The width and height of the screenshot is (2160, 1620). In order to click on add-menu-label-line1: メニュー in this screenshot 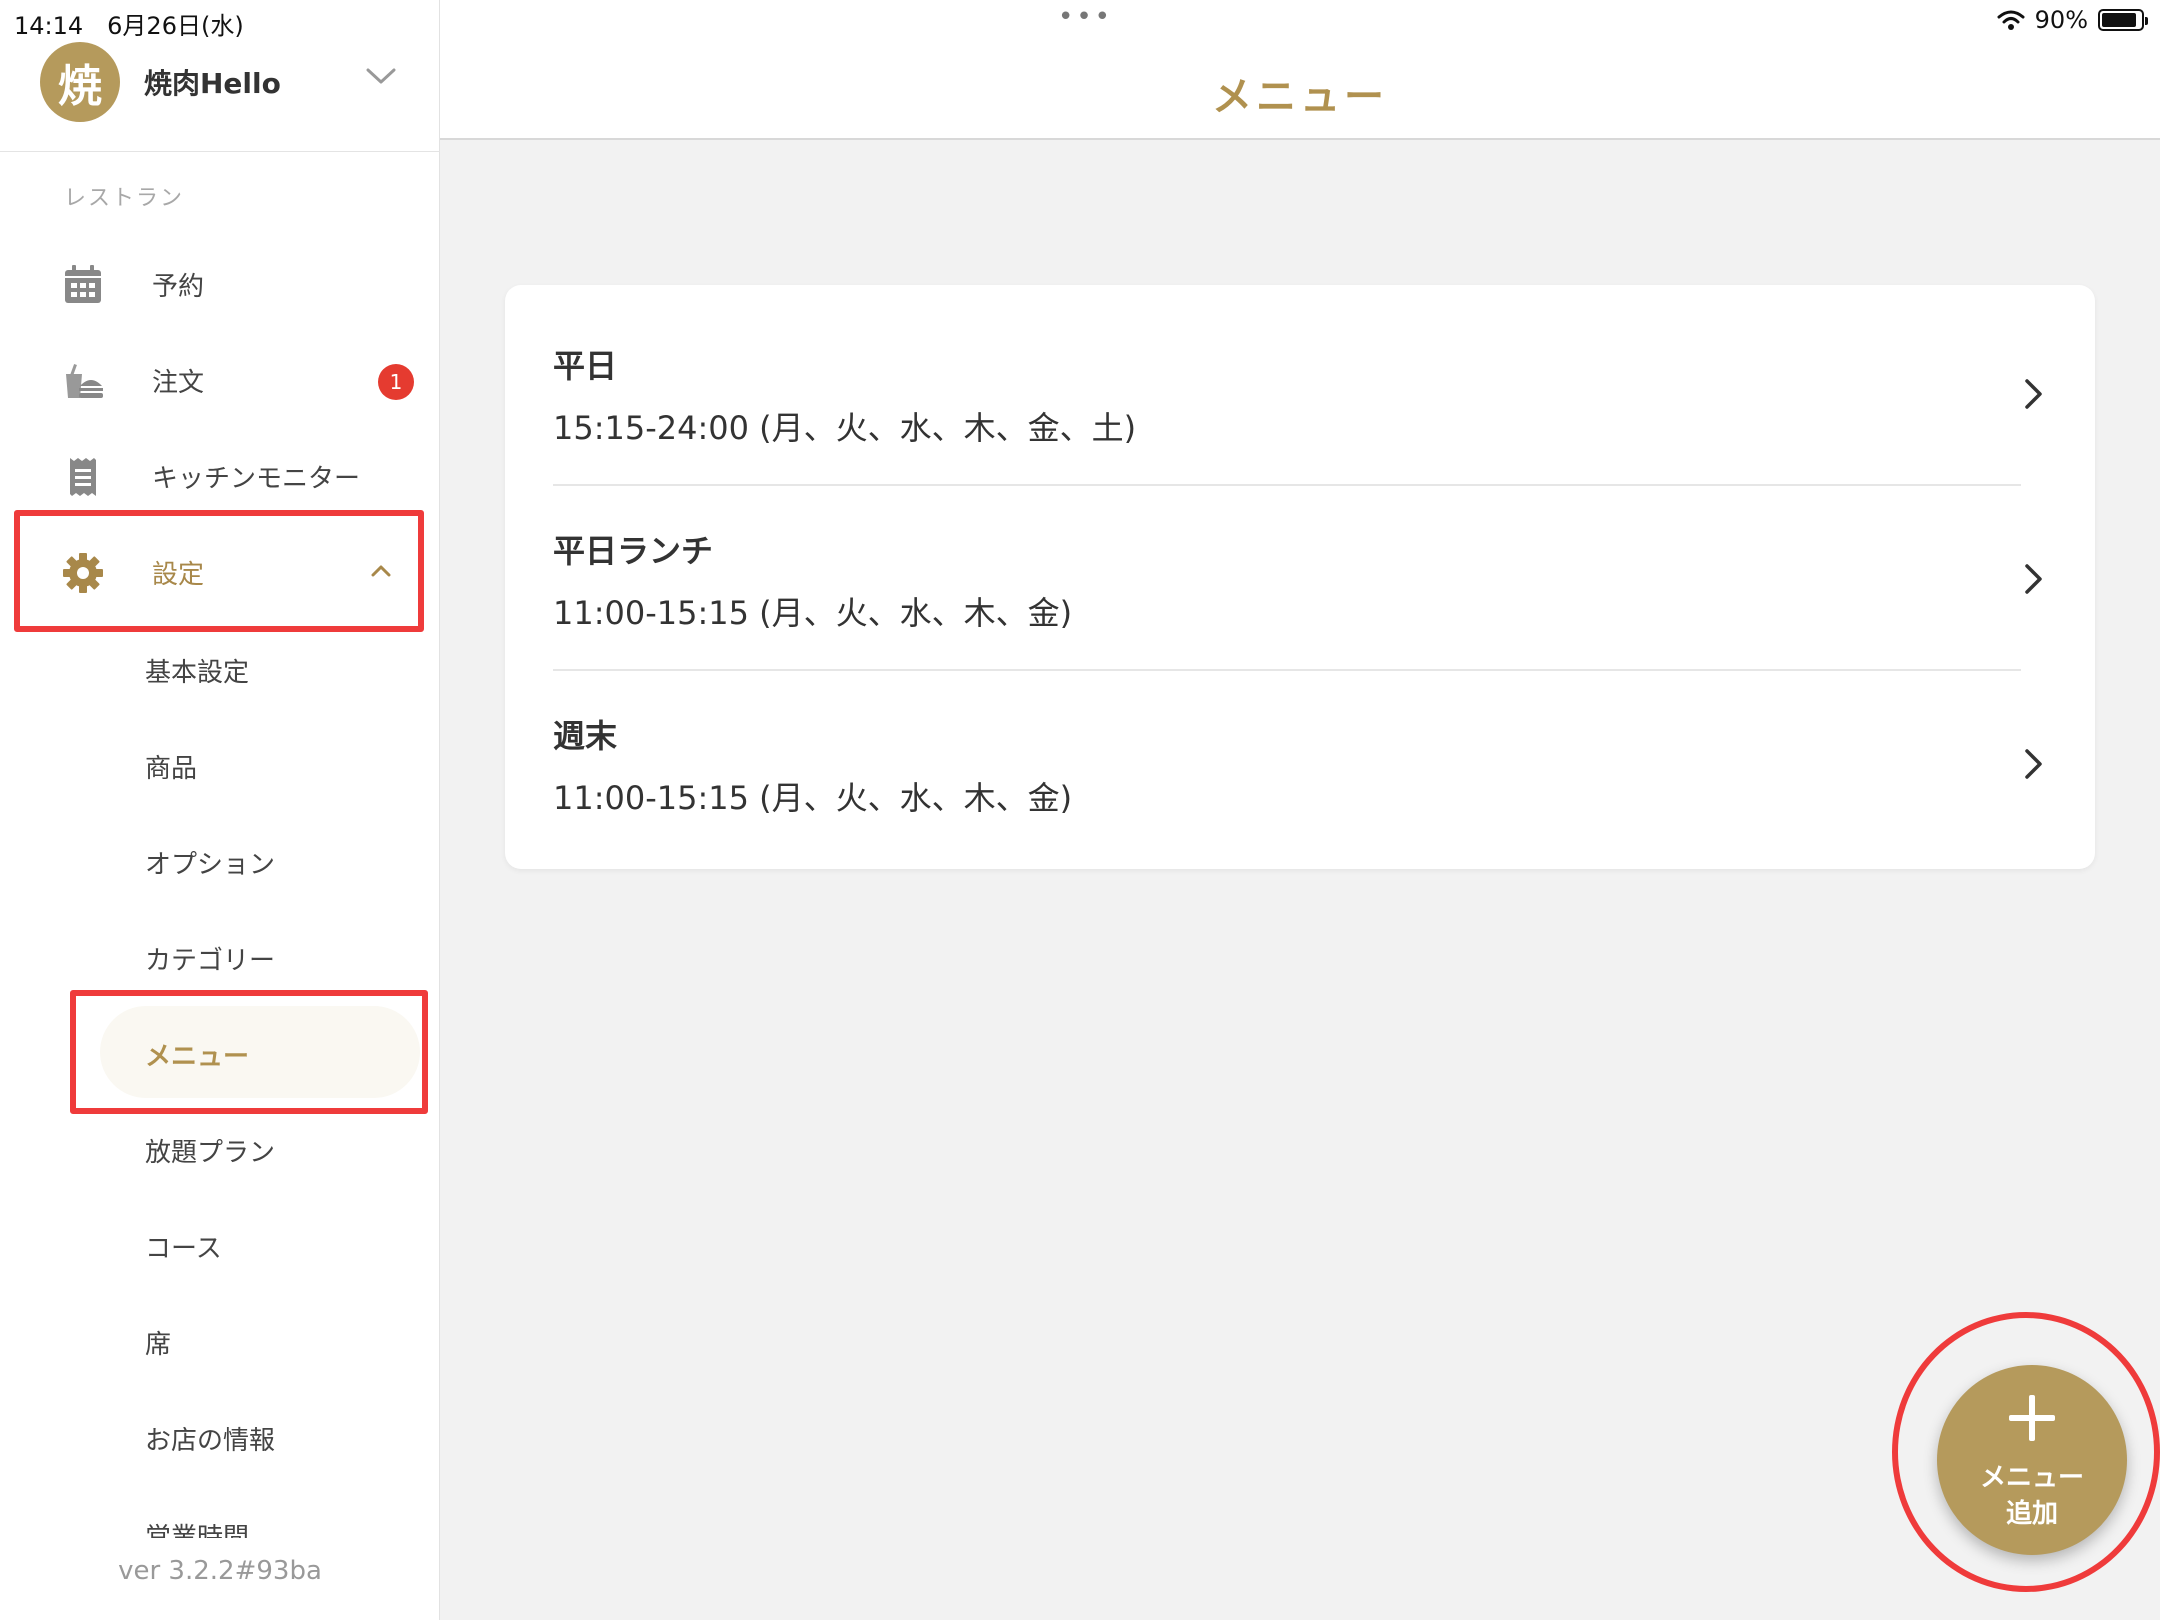, I will do `click(2031, 1477)`.